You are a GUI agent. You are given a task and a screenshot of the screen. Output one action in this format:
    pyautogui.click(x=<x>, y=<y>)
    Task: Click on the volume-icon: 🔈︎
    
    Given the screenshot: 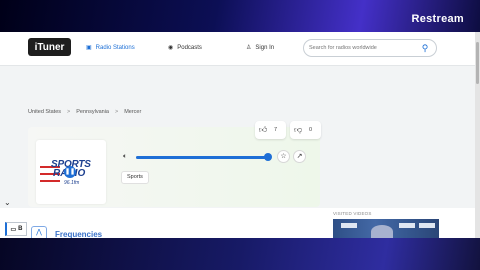 What is the action you would take?
    pyautogui.click(x=125, y=157)
    